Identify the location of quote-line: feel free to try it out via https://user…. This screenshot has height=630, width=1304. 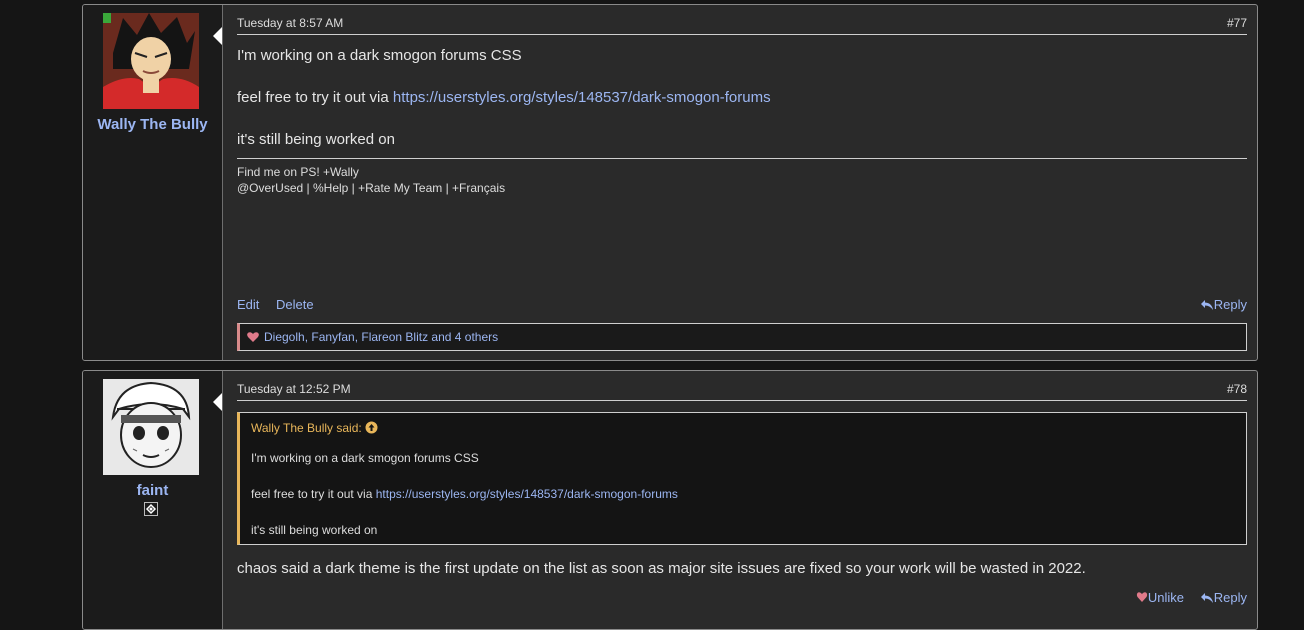
(464, 494).